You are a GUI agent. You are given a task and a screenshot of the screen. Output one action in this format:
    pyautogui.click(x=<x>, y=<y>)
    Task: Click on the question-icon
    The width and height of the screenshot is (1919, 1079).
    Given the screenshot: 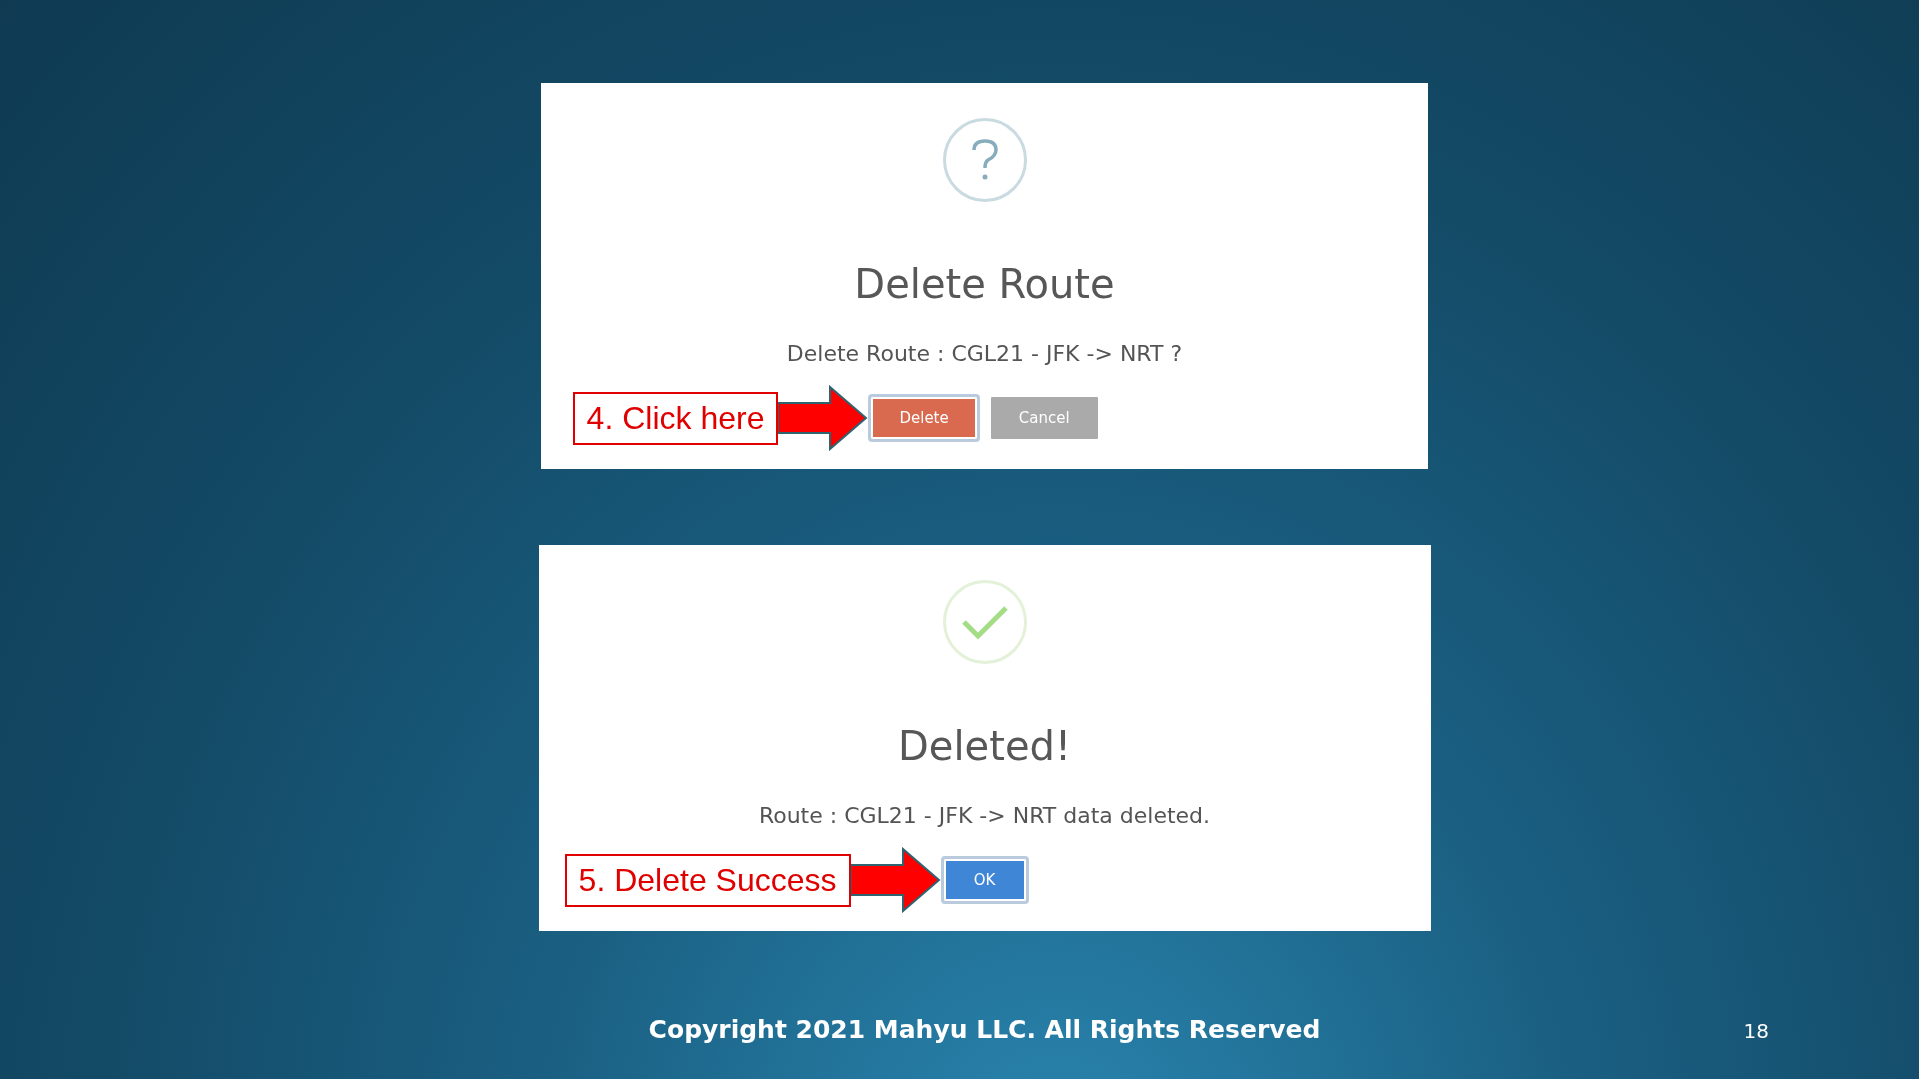 What is the action you would take?
    pyautogui.click(x=984, y=160)
    